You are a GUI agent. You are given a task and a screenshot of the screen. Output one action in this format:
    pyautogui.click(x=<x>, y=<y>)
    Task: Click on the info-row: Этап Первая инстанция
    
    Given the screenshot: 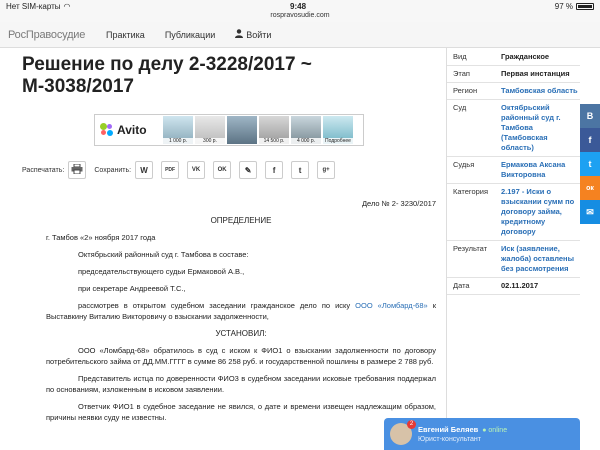 What is the action you would take?
    pyautogui.click(x=513, y=74)
    